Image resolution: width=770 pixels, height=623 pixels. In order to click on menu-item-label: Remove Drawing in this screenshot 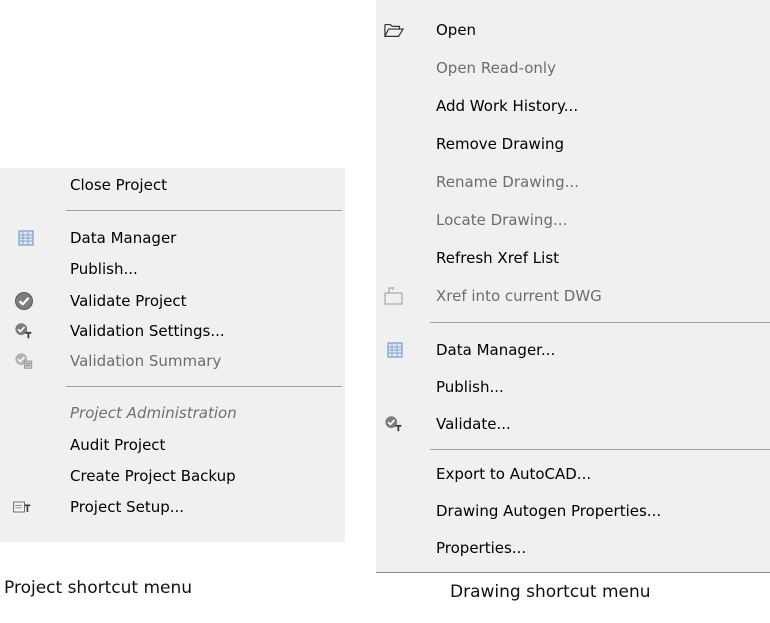, I will do `click(500, 144)`.